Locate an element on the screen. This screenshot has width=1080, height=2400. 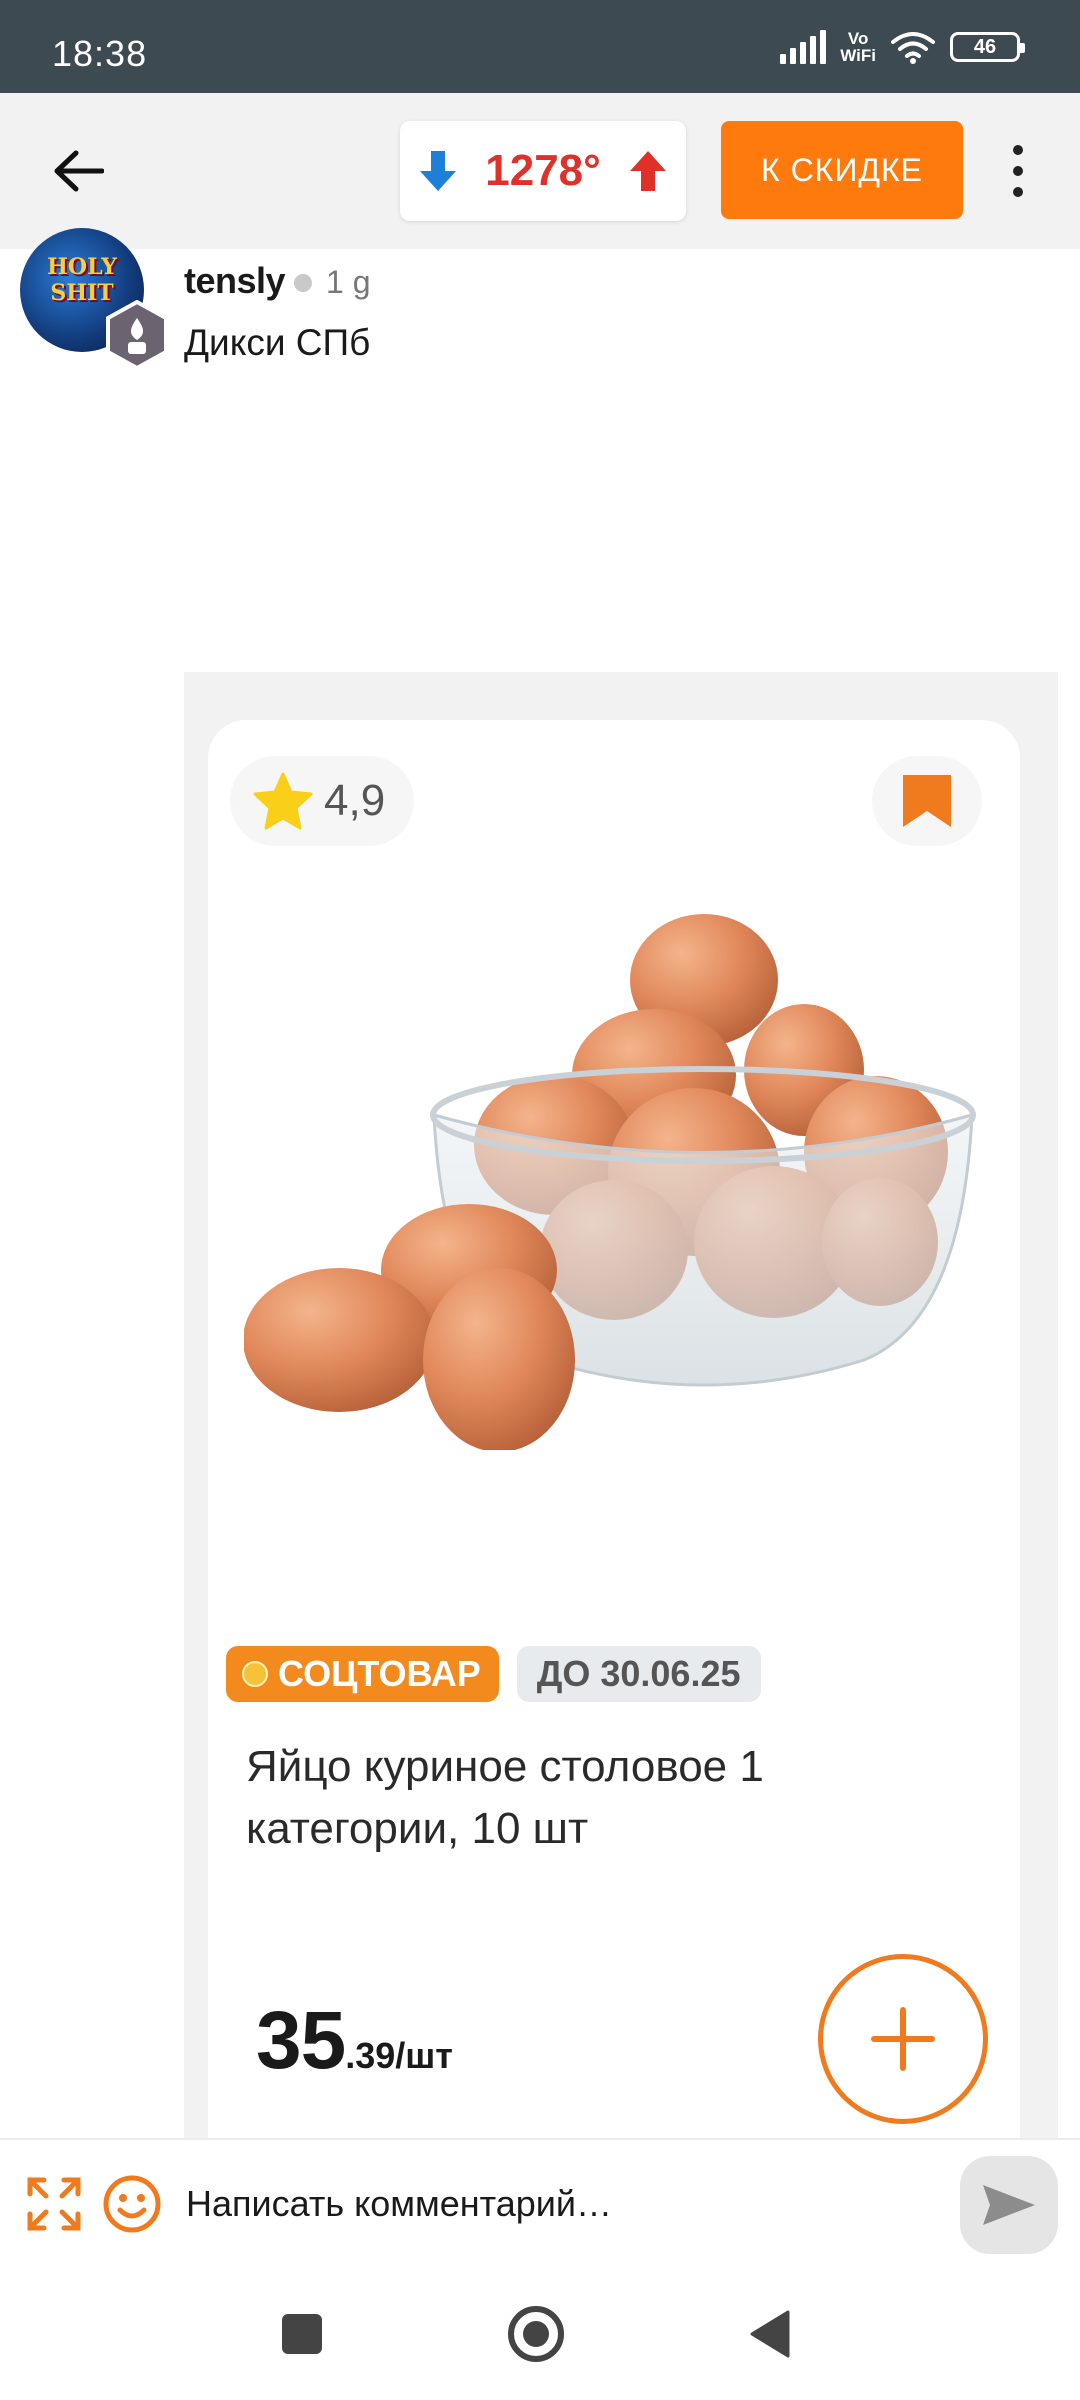
home-dot is located at coordinates (536, 2334).